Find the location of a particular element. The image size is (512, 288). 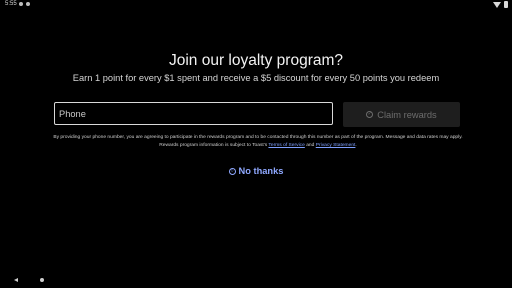

status-time: 5:55 is located at coordinates (11, 4).